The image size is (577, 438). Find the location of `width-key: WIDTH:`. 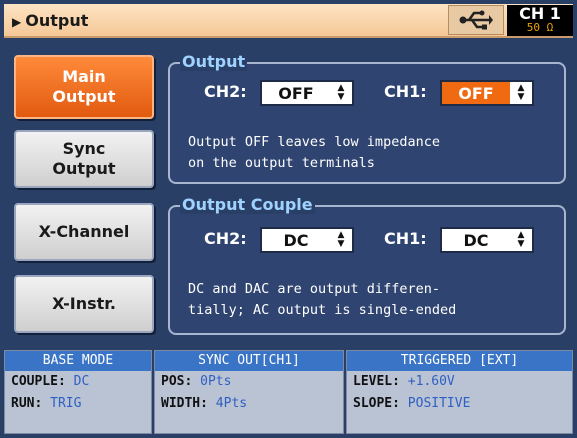

width-key: WIDTH: is located at coordinates (184, 403).